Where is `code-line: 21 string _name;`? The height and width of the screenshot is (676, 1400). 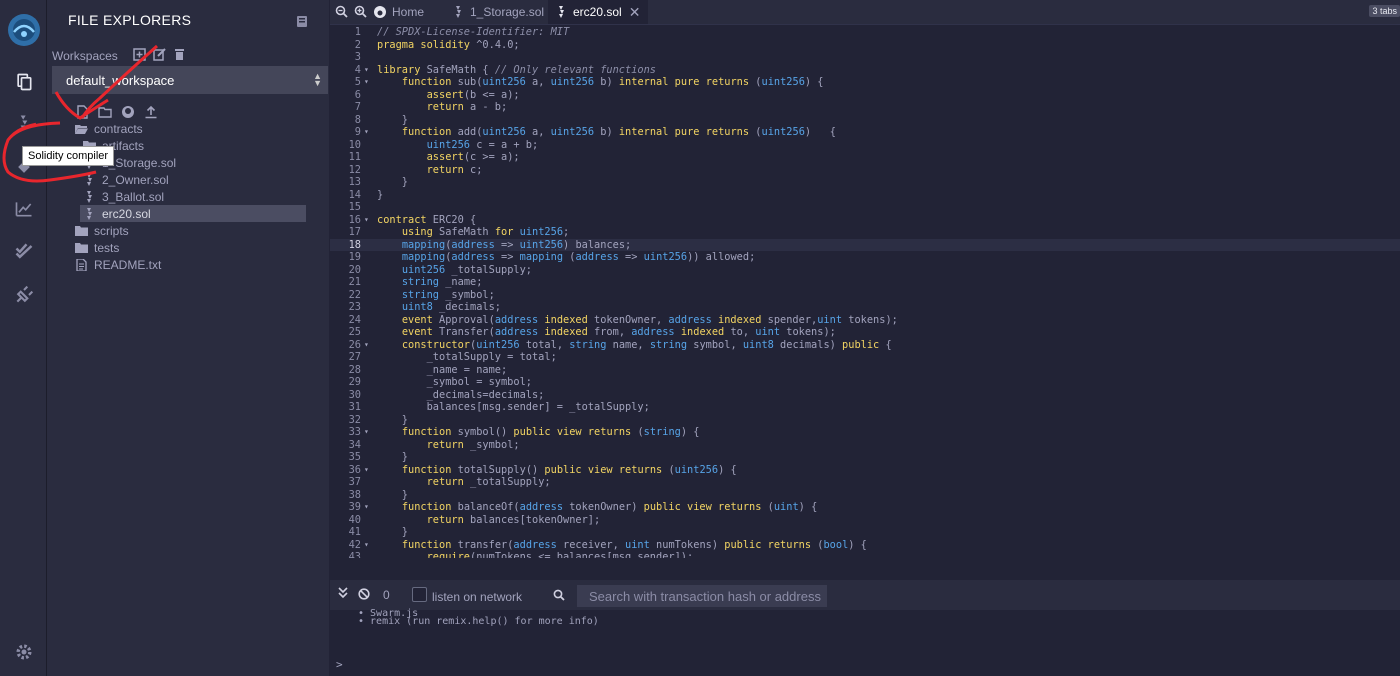
code-line: 21 string _name; is located at coordinates (865, 282).